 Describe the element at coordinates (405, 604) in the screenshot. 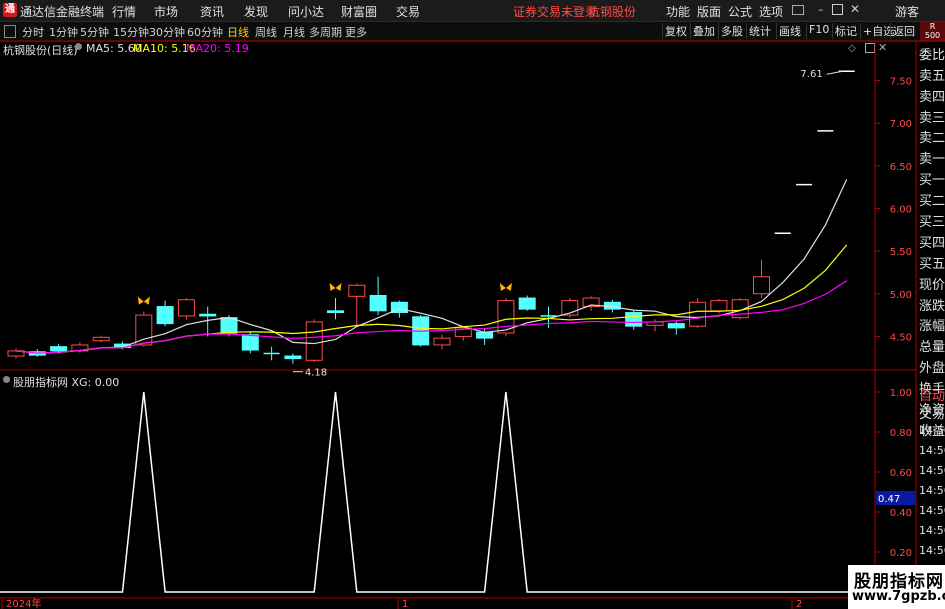

I see `time-axis-label: 1` at that location.